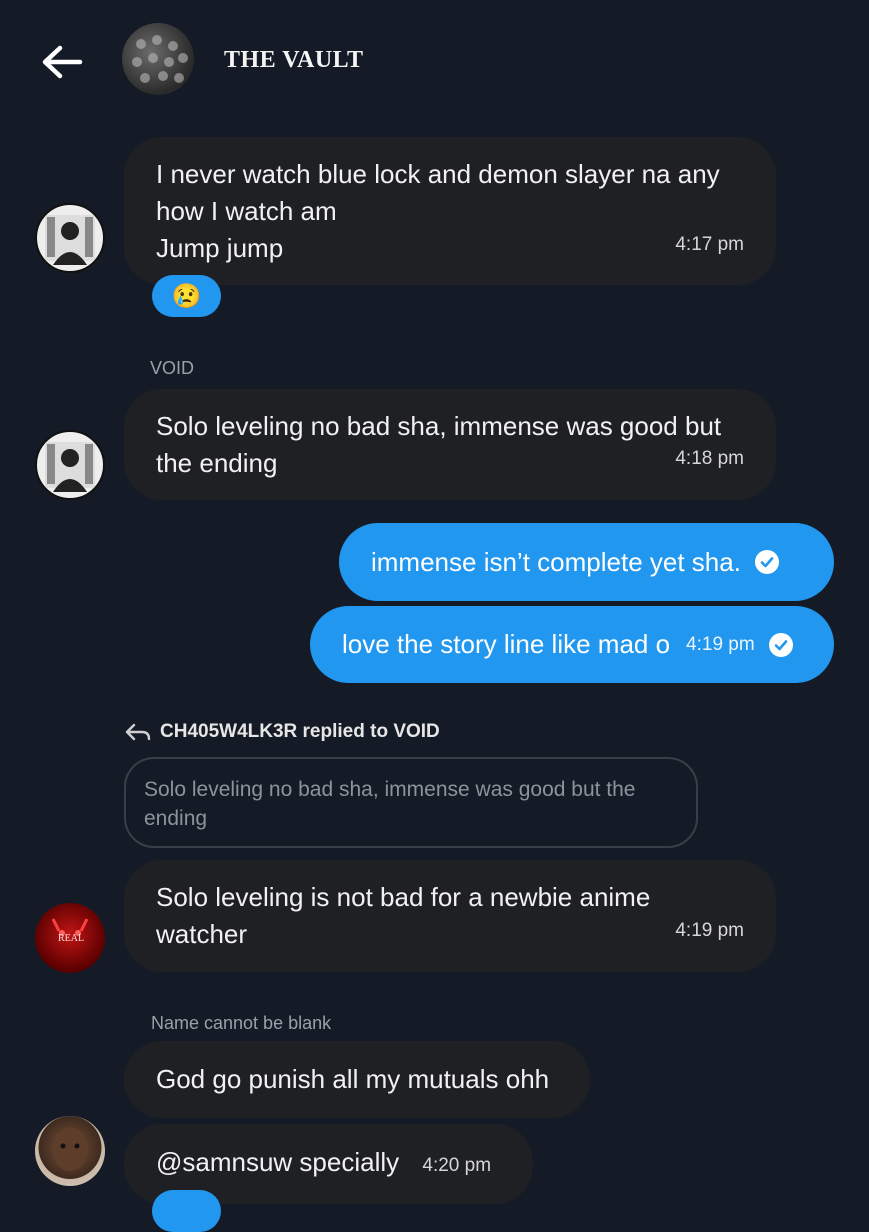  I want to click on message-text: how I watch am, so click(246, 211).